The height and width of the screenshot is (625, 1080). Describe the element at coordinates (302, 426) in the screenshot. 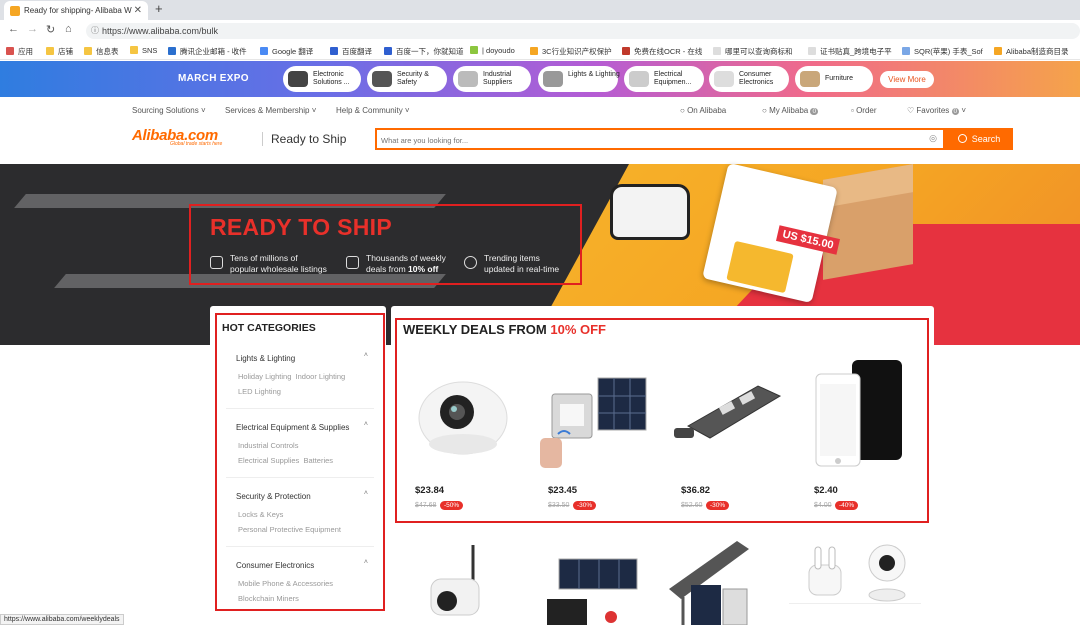

I see `category-electrical: Electrical Equipment & Supplies ˄` at that location.